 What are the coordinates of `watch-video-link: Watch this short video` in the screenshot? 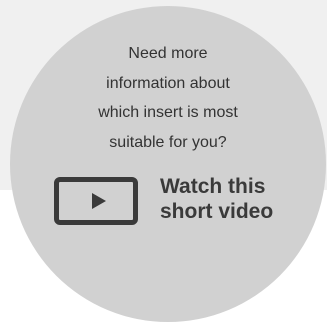 It's located at (174, 202).